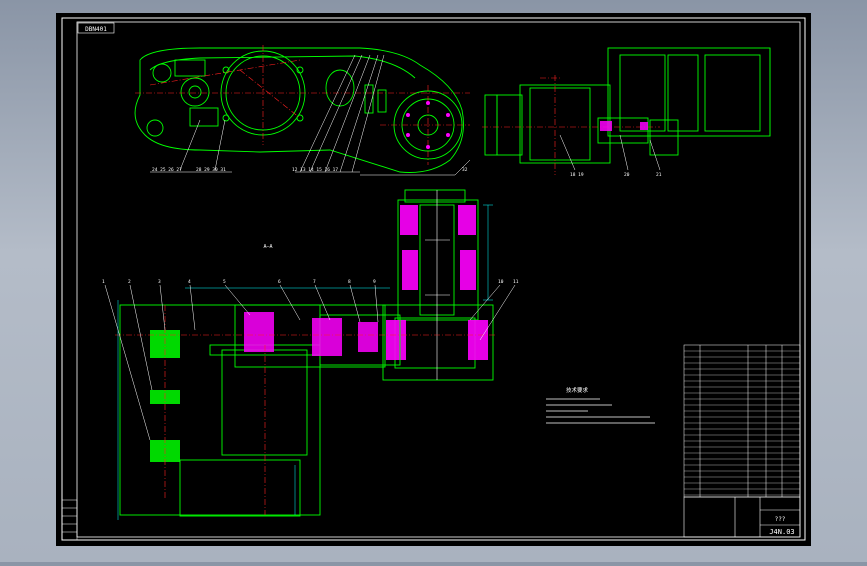 The width and height of the screenshot is (867, 566). What do you see at coordinates (516, 282) in the screenshot?
I see `svg-text: 11` at bounding box center [516, 282].